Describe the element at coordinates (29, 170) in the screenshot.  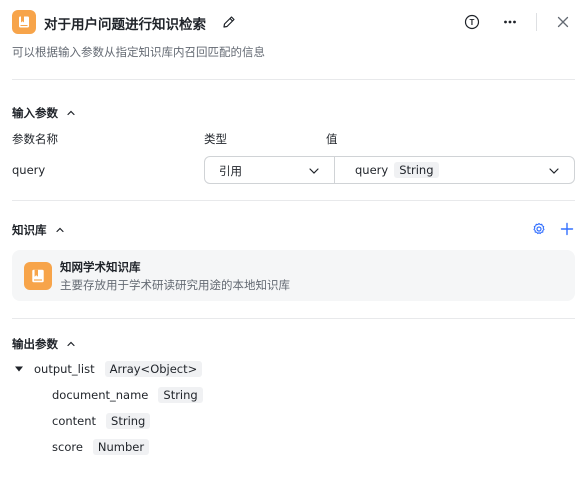
I see `param-name: query` at that location.